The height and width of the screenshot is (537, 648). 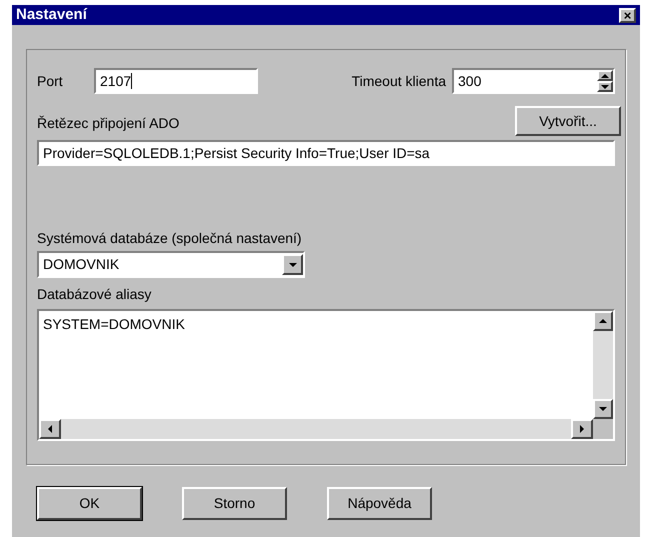 I want to click on text-cursor, so click(x=131, y=81).